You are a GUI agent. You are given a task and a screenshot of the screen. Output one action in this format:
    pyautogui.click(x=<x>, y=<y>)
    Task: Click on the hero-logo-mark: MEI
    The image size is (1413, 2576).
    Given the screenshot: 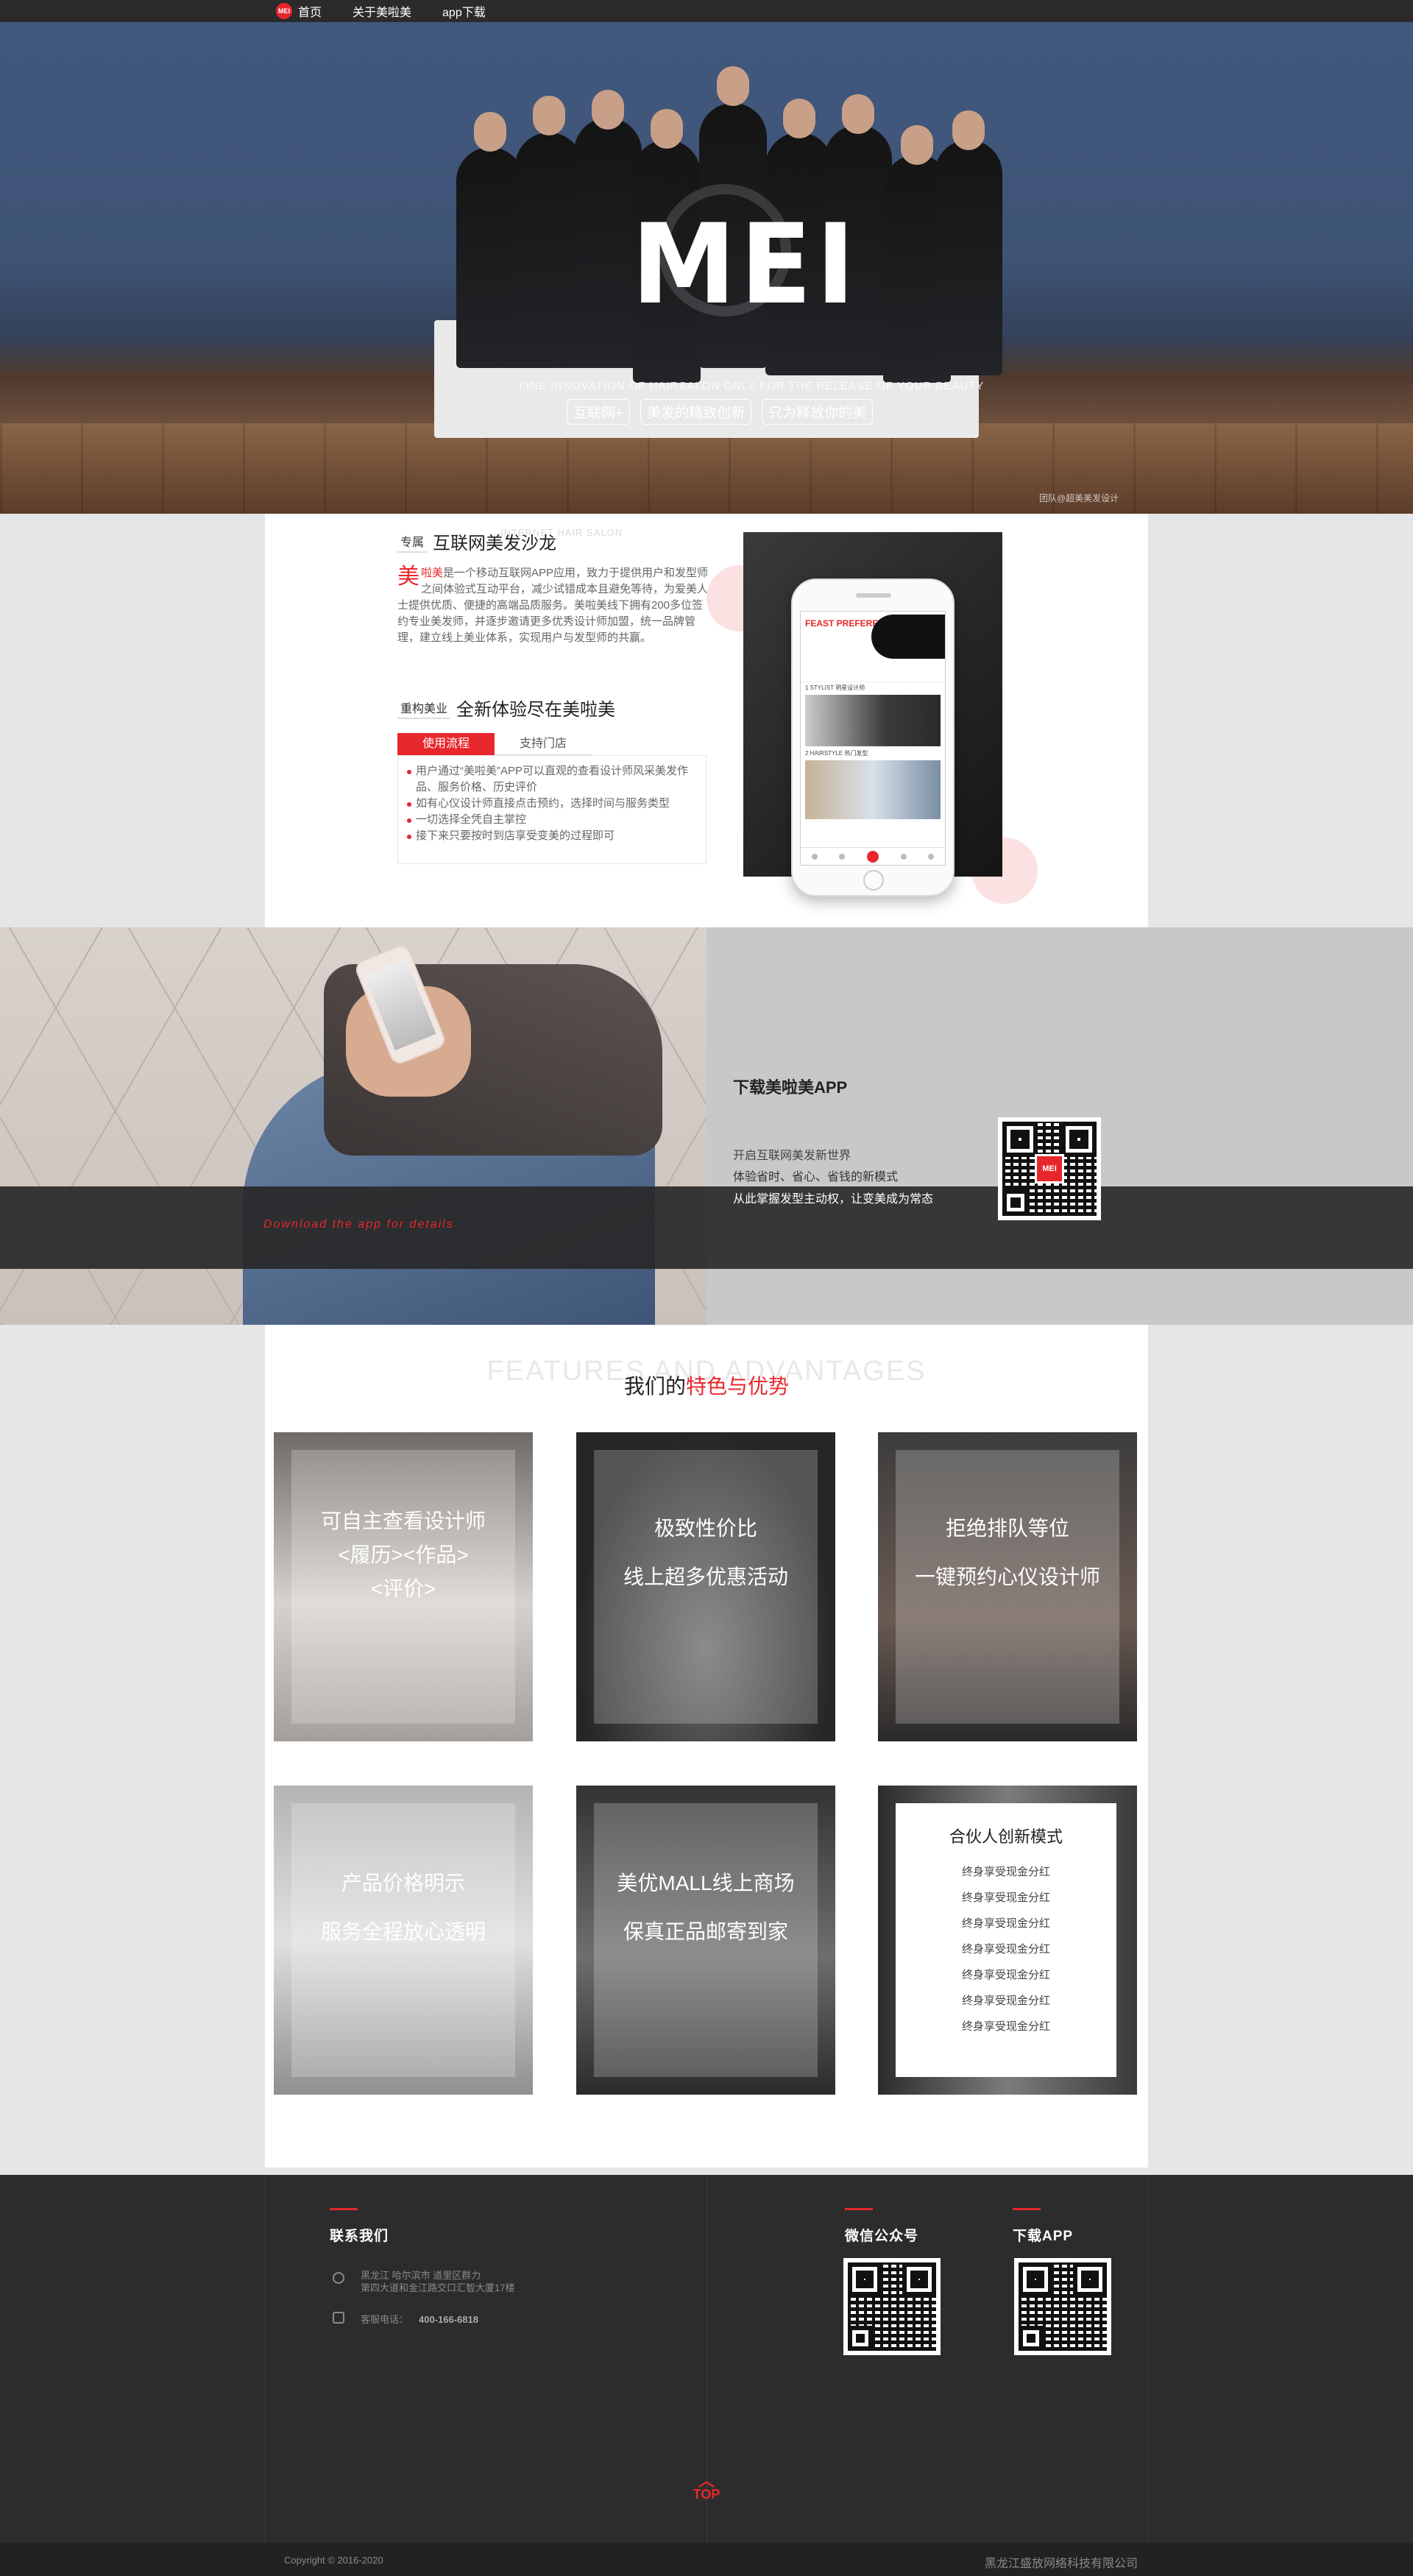 What is the action you would take?
    pyautogui.click(x=745, y=265)
    